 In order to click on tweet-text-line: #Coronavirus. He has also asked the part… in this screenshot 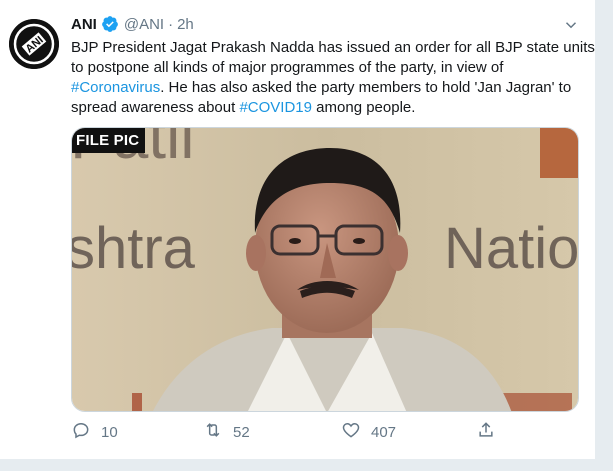, I will do `click(327, 88)`.